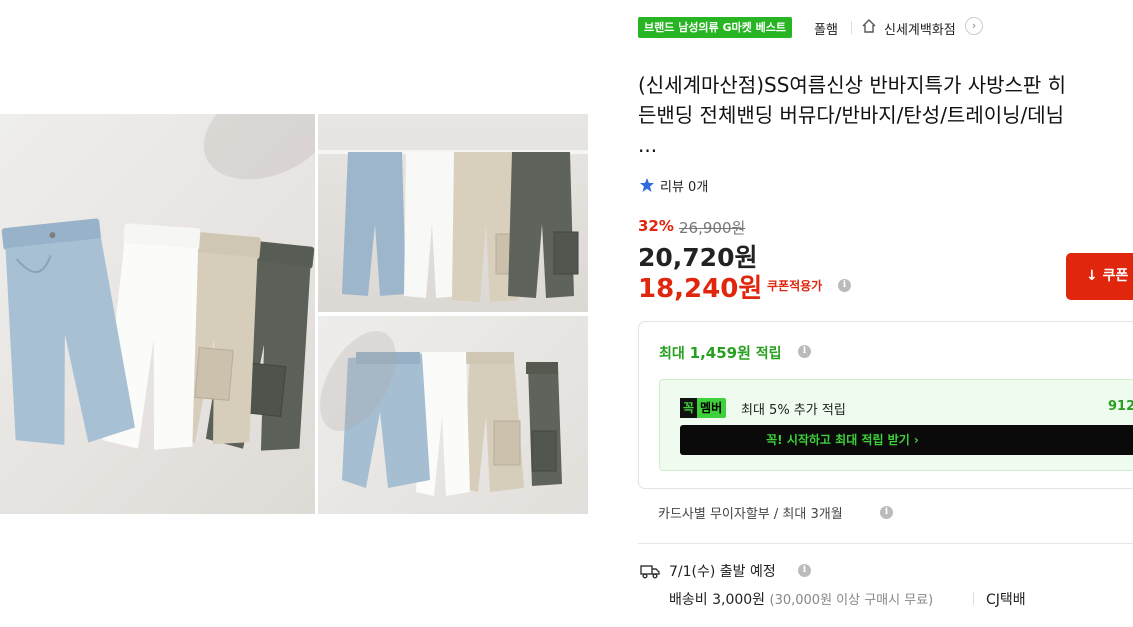 This screenshot has width=1133, height=627. I want to click on discount-rate: 32%, so click(656, 226).